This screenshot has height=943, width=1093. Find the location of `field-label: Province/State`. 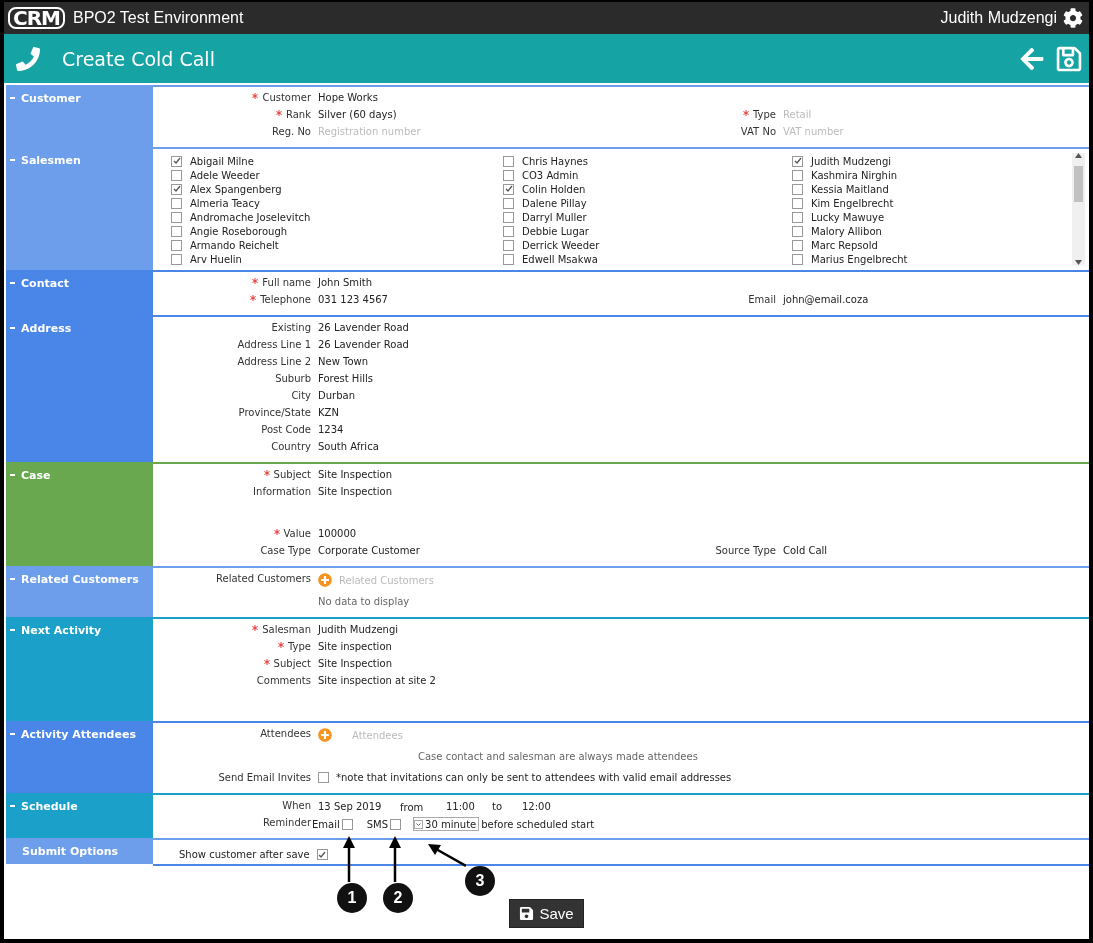

field-label: Province/State is located at coordinates (274, 412).